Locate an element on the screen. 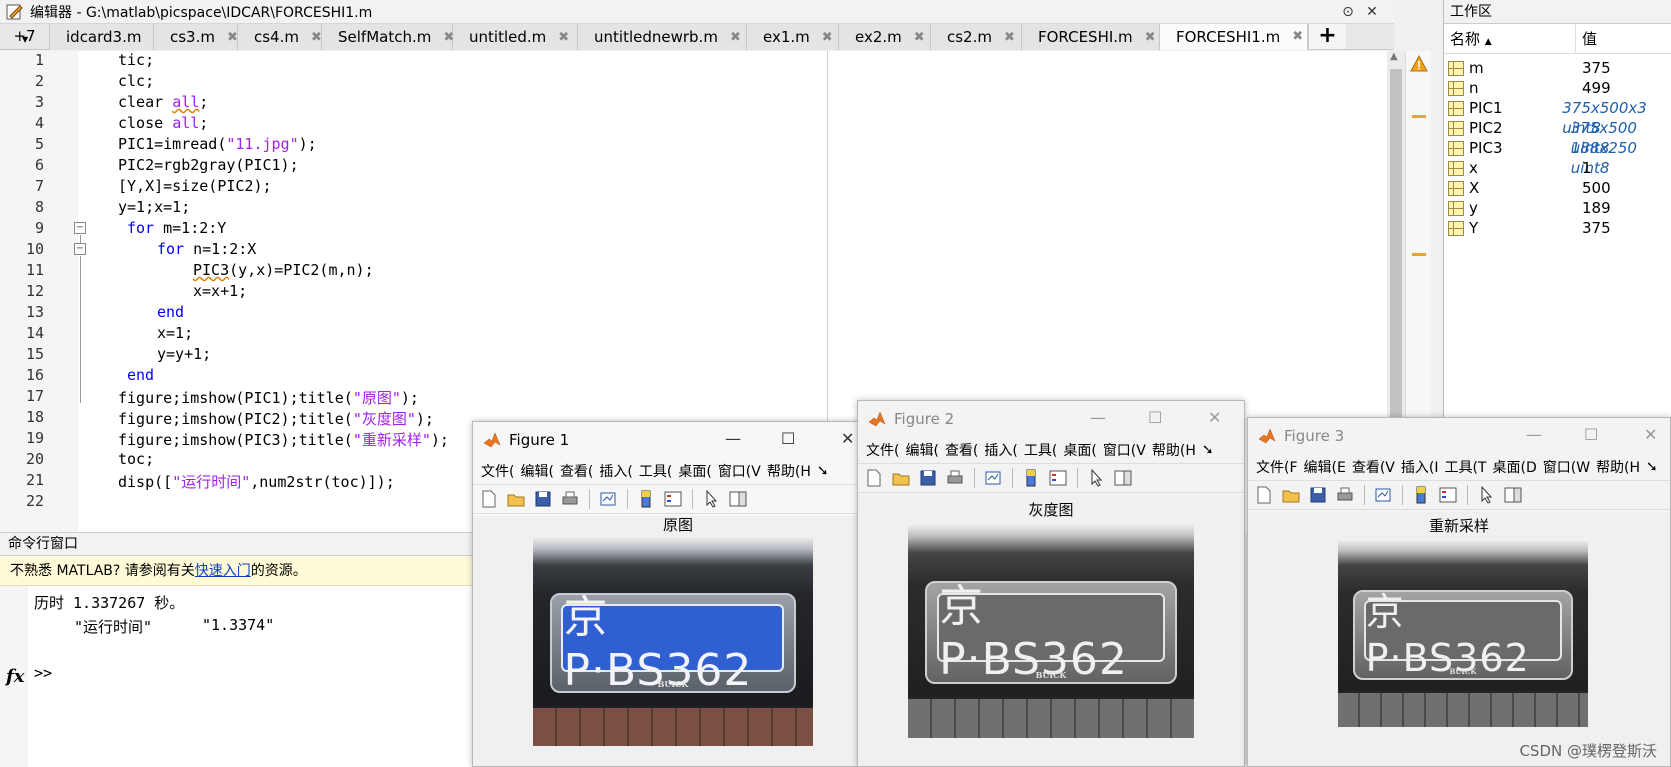  workspace-row: PIC1 375x500x3 uint8 is located at coordinates (1557, 117).